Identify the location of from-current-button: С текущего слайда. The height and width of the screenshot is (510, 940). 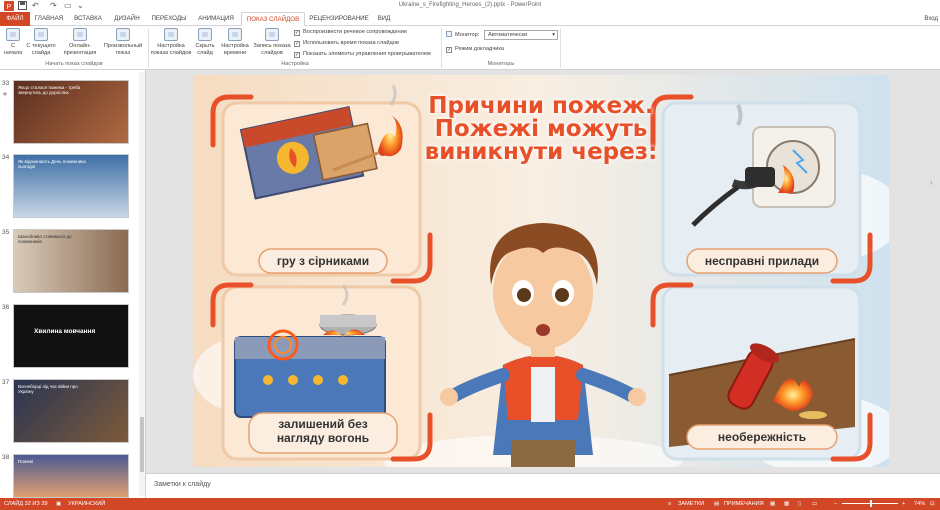
(41, 42).